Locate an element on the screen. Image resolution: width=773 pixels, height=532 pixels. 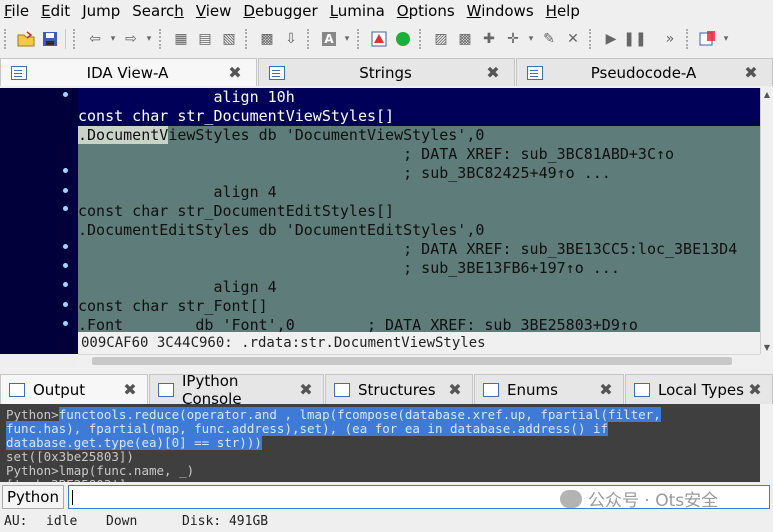
tab-structures: Structures ✖ is located at coordinates (399, 389).